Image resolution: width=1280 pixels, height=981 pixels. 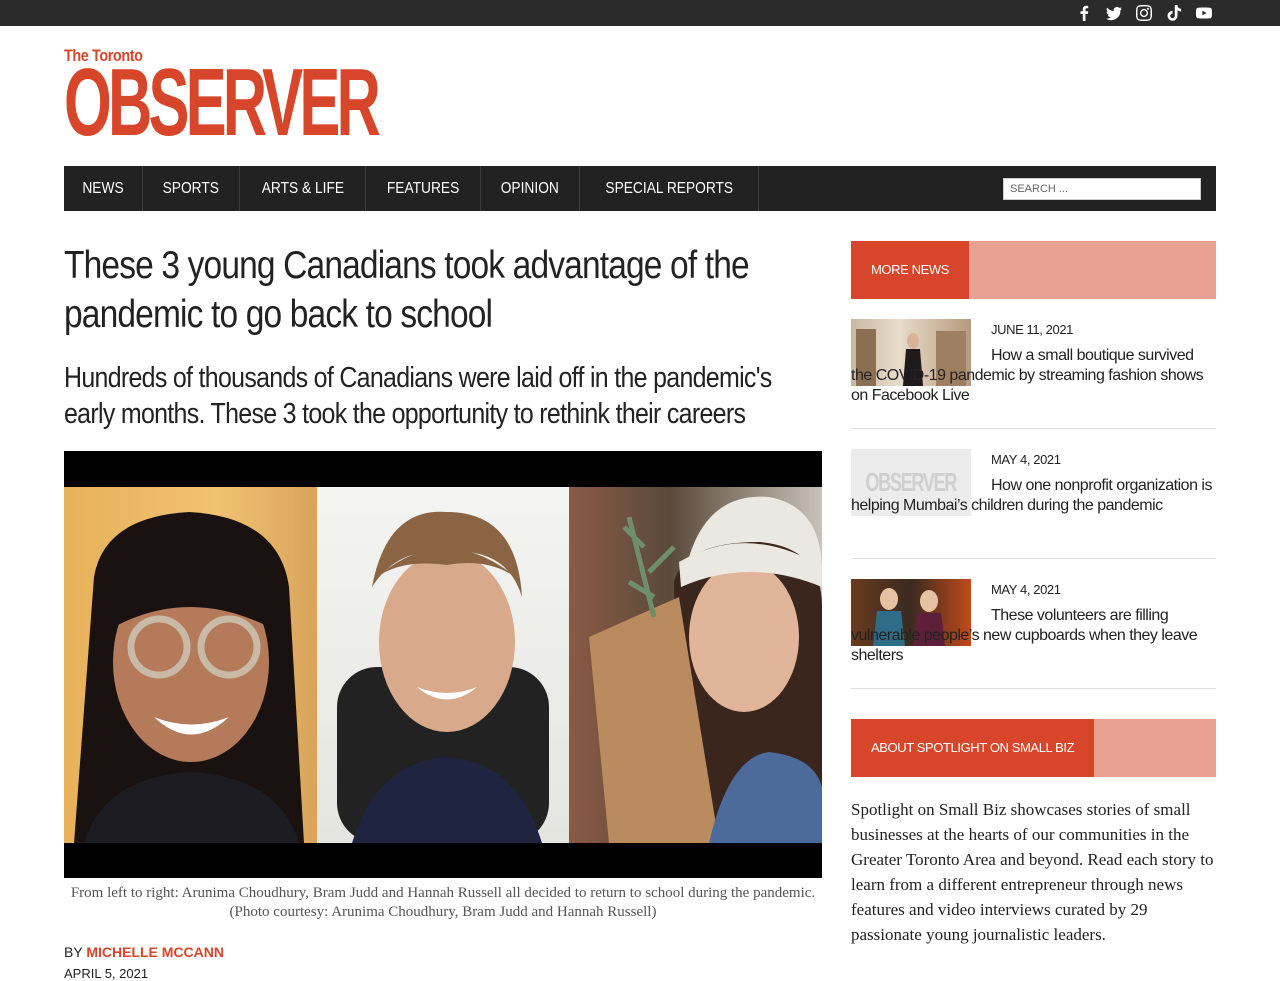 What do you see at coordinates (670, 188) in the screenshot?
I see `nav-special-reports: SPECIAL REPORTS` at bounding box center [670, 188].